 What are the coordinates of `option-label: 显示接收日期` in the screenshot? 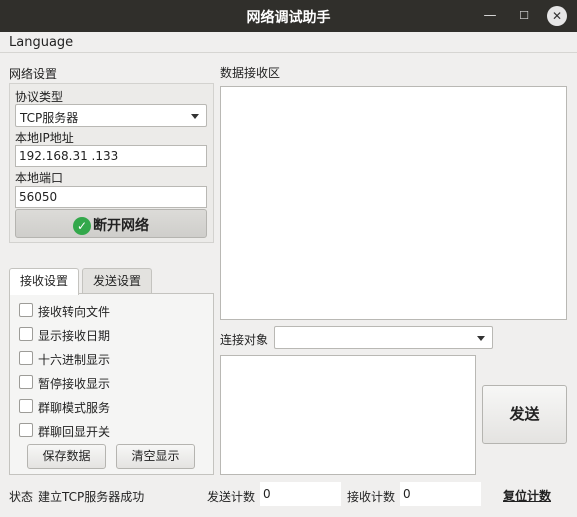 It's located at (74, 336).